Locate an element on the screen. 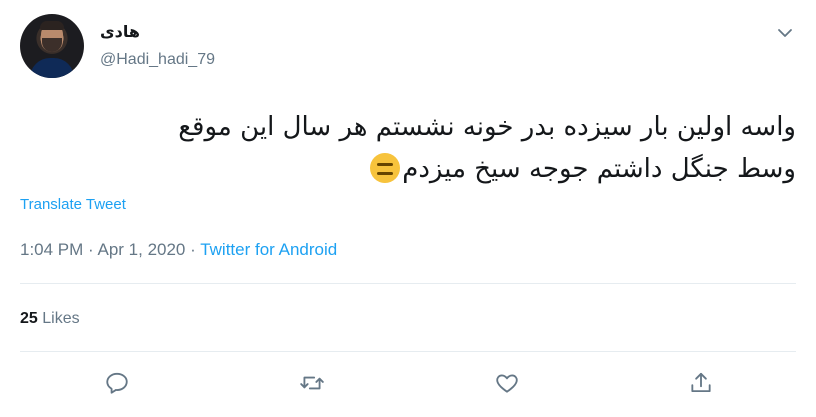  tweet-source: Twitter for Android is located at coordinates (268, 249).